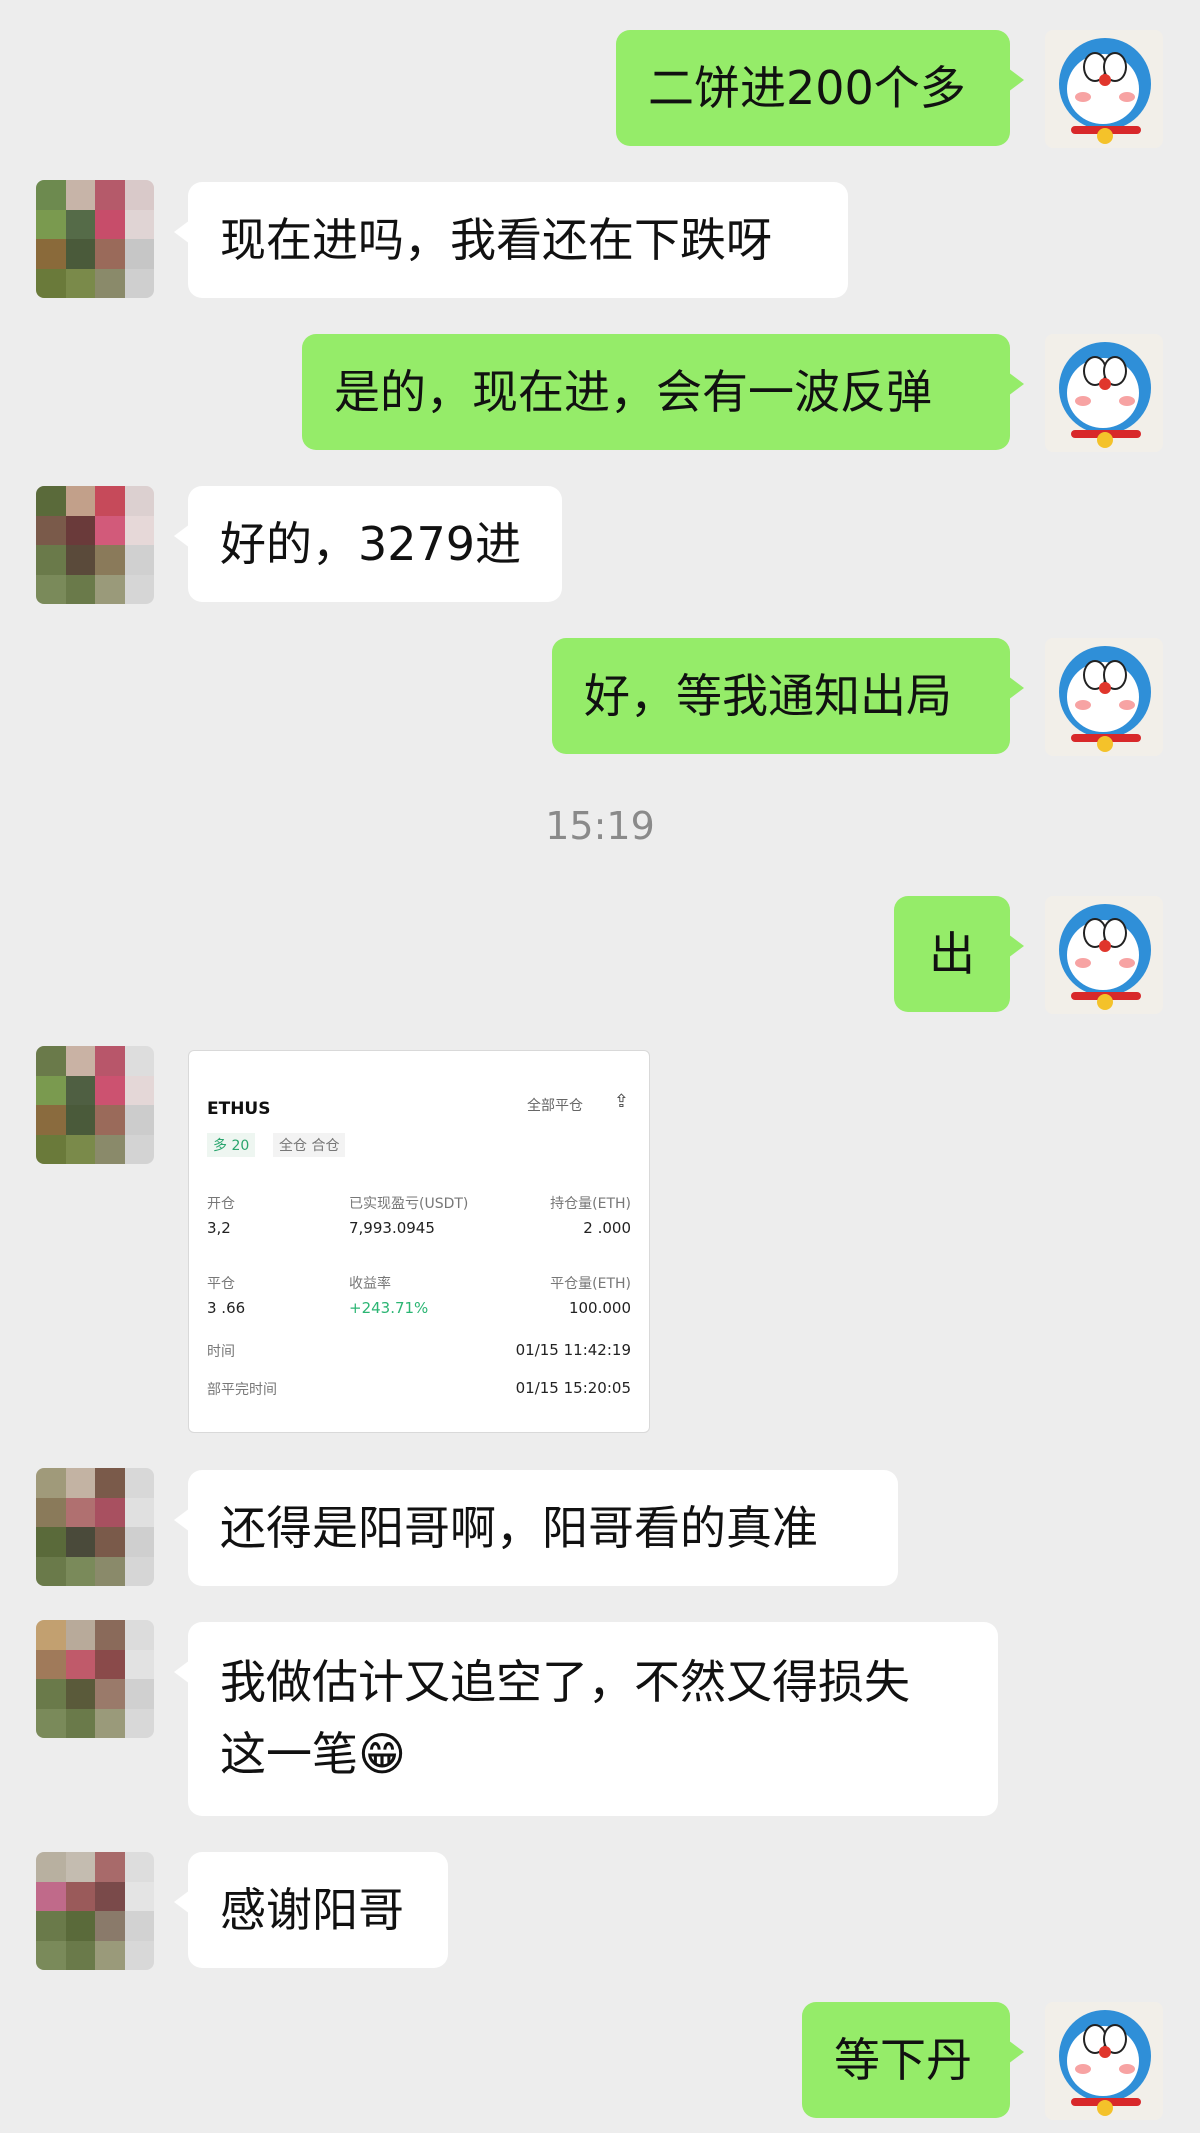 This screenshot has height=2133, width=1200. What do you see at coordinates (511, 240) in the screenshot?
I see `message-bubble-other: 现在进吗，我看还在下跌呀` at bounding box center [511, 240].